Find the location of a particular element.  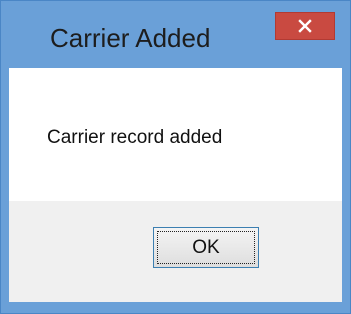

close-icon is located at coordinates (305, 26).